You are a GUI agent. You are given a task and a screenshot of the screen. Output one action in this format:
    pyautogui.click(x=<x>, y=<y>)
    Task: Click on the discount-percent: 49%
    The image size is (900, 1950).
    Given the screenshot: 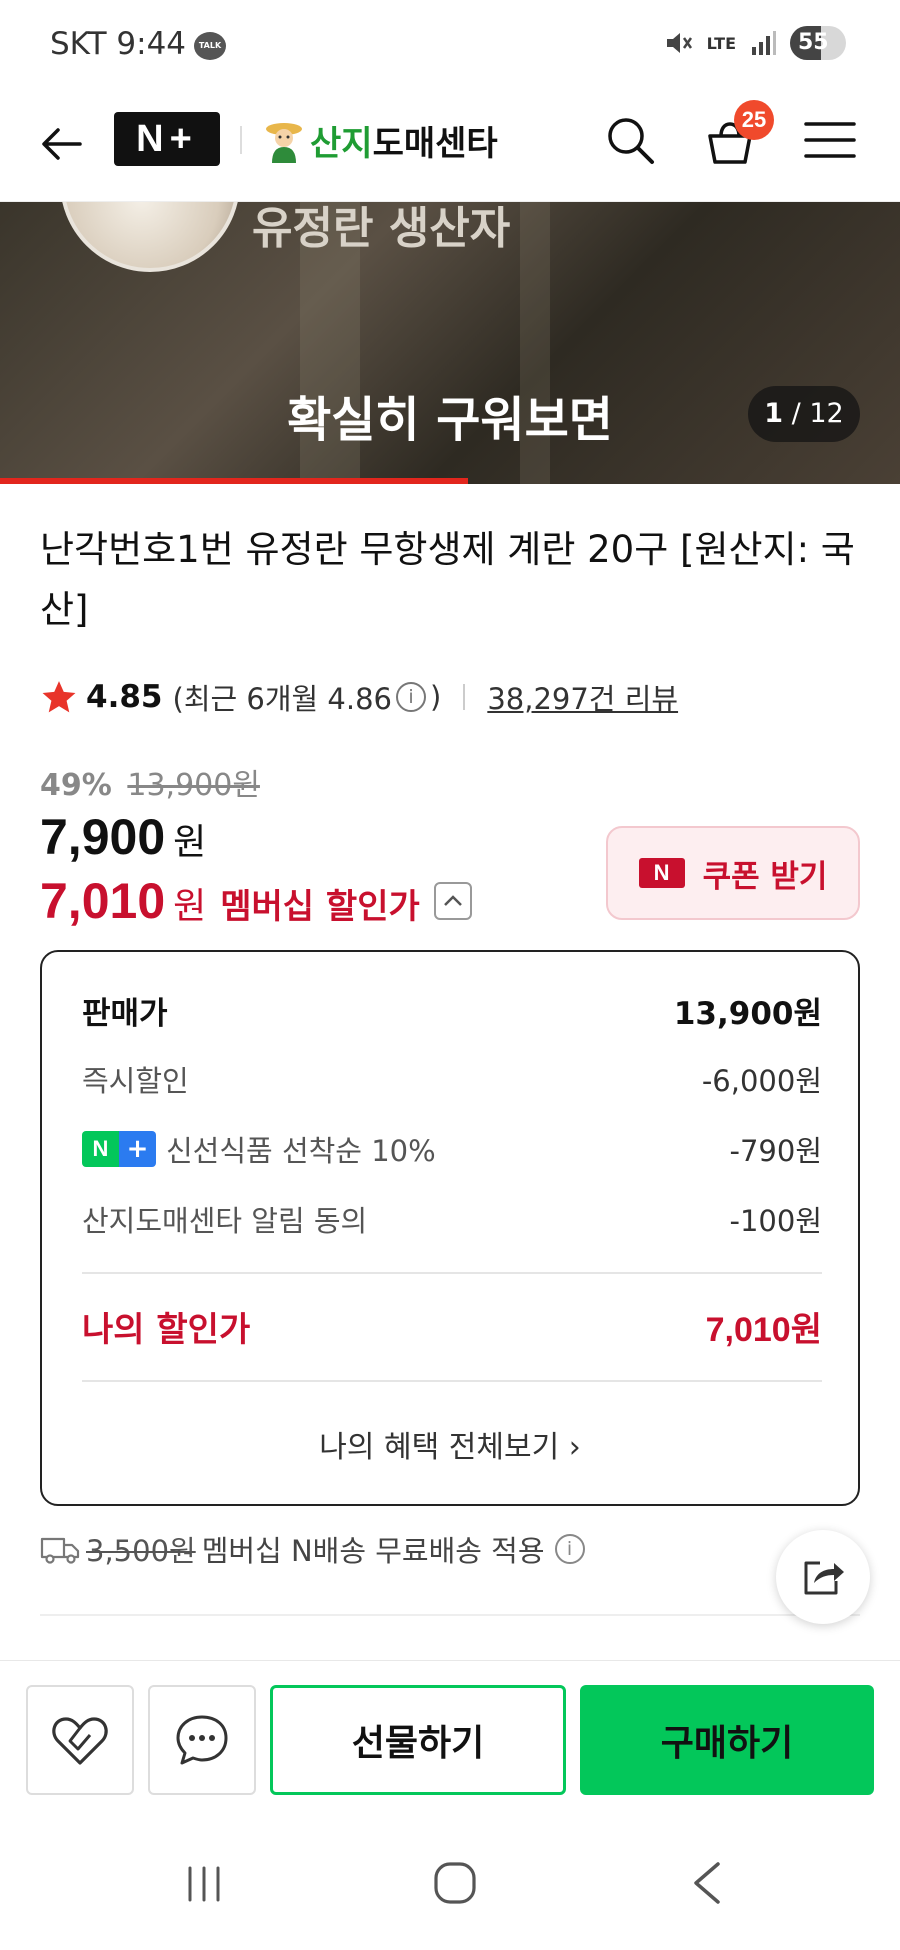 What is the action you would take?
    pyautogui.click(x=76, y=785)
    